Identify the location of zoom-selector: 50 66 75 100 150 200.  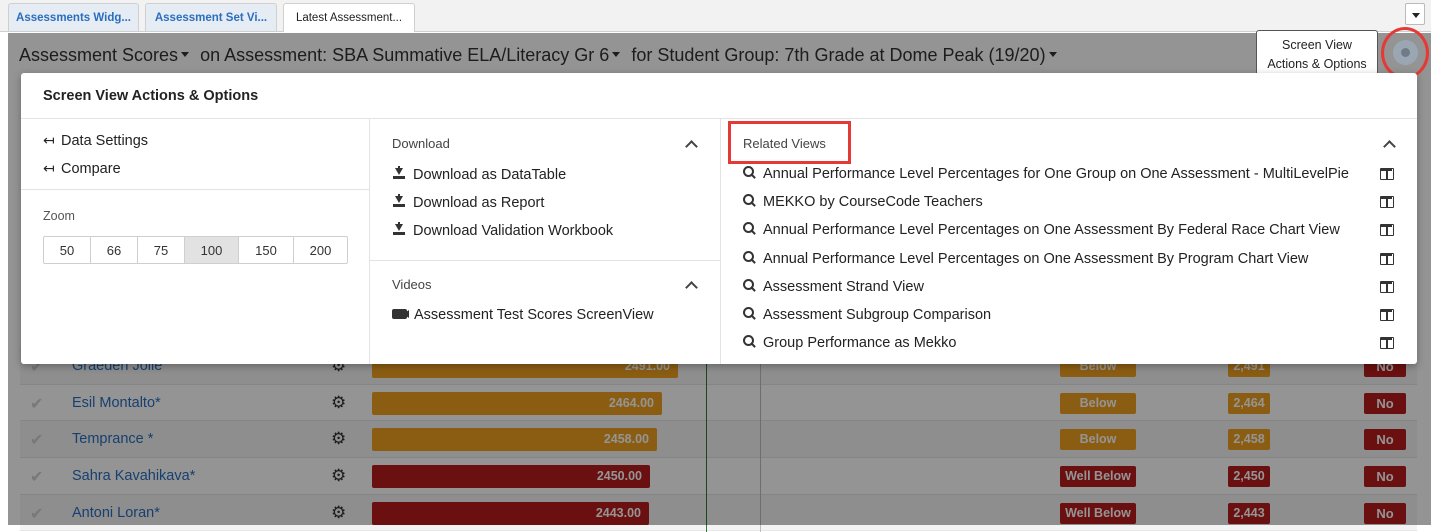
(195, 250).